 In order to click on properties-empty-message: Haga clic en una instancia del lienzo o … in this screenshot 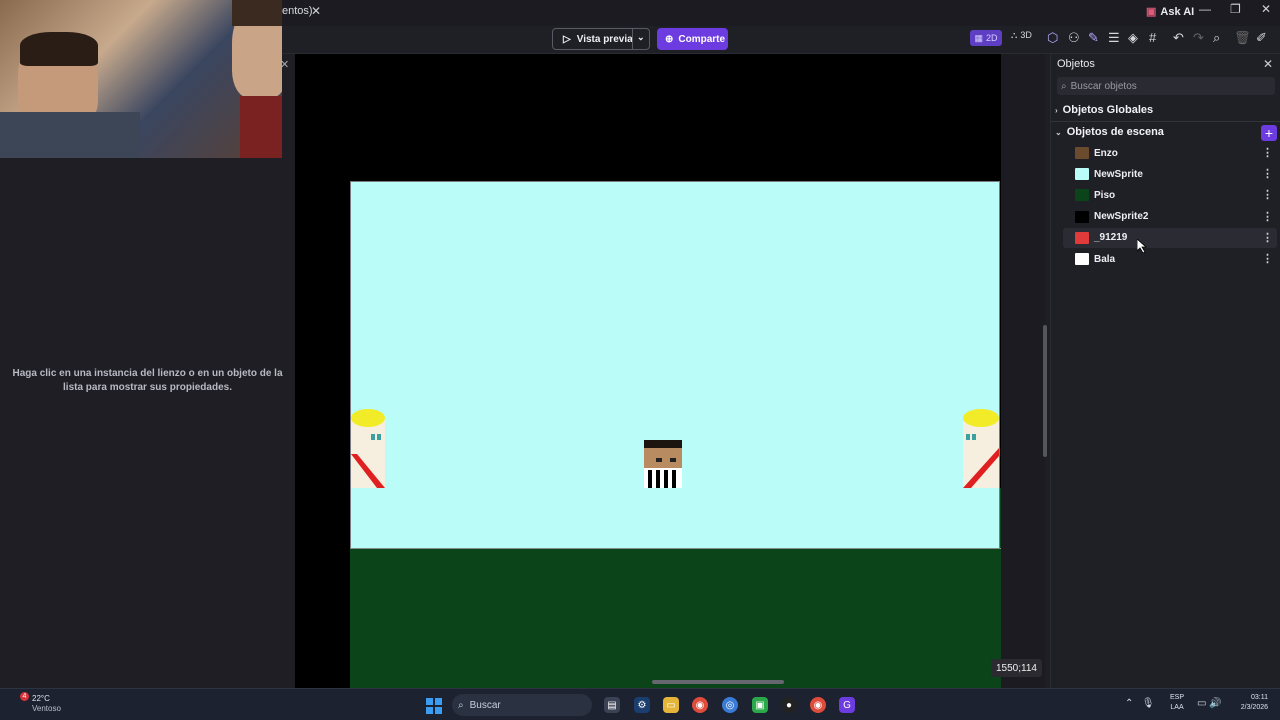, I will do `click(147, 380)`.